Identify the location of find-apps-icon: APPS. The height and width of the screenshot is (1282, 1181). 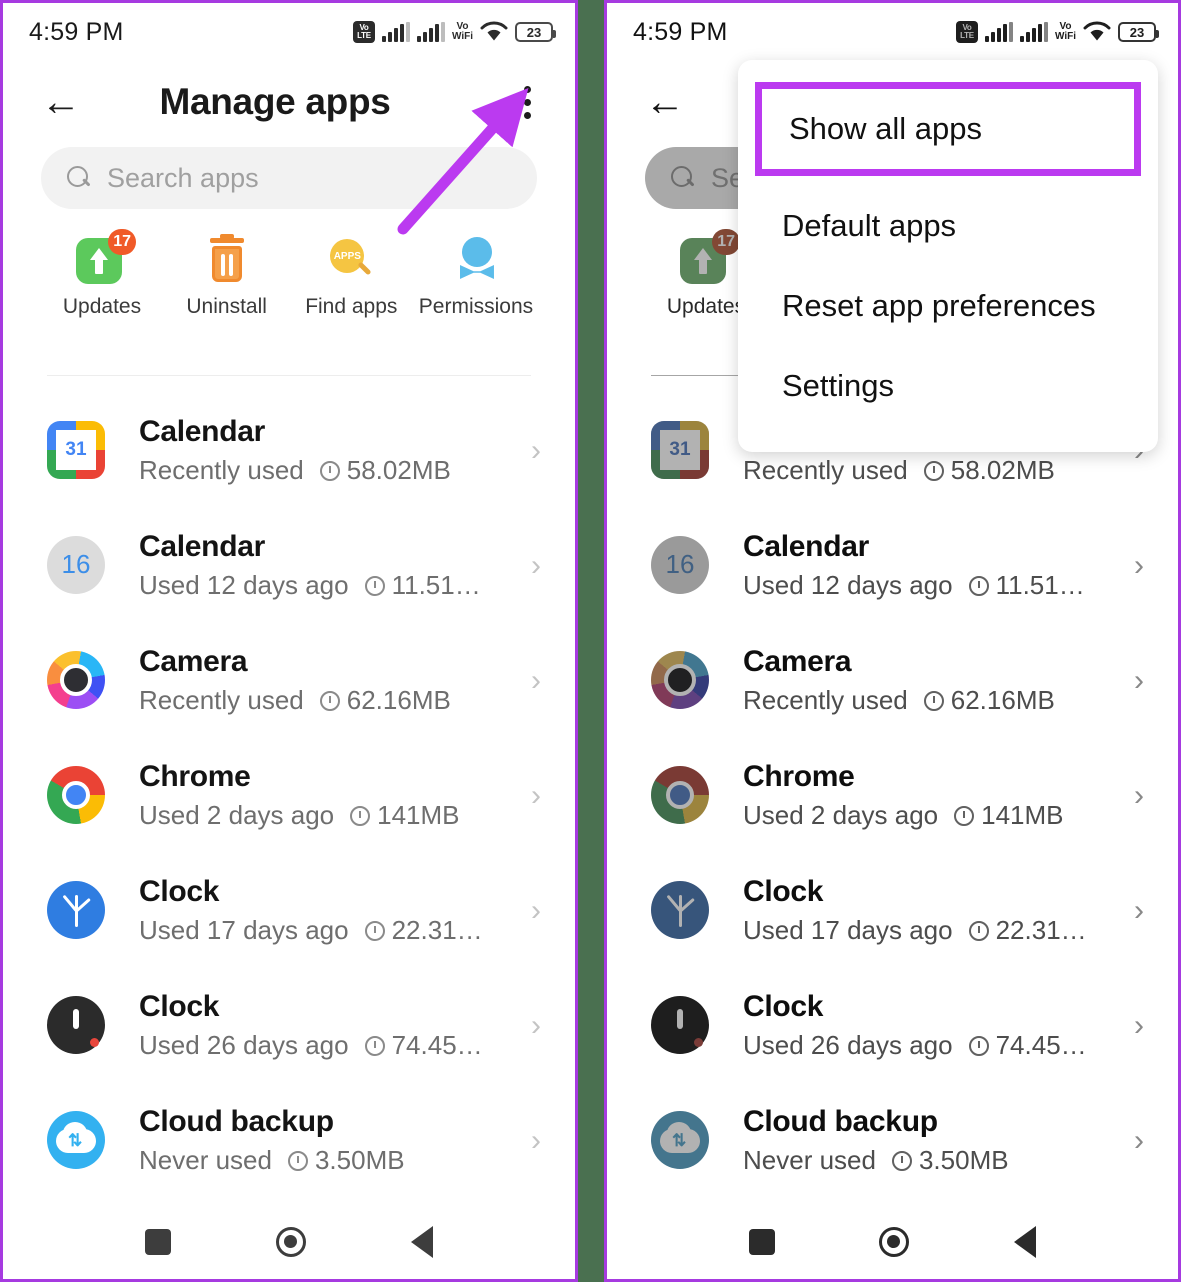
(351, 261).